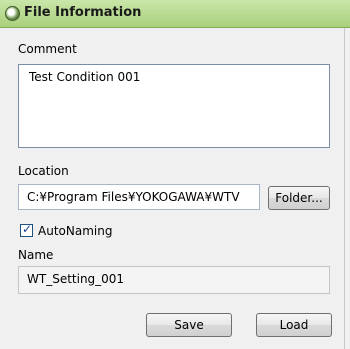 This screenshot has width=350, height=349. Describe the element at coordinates (83, 12) in the screenshot. I see `window-title: File Information` at that location.